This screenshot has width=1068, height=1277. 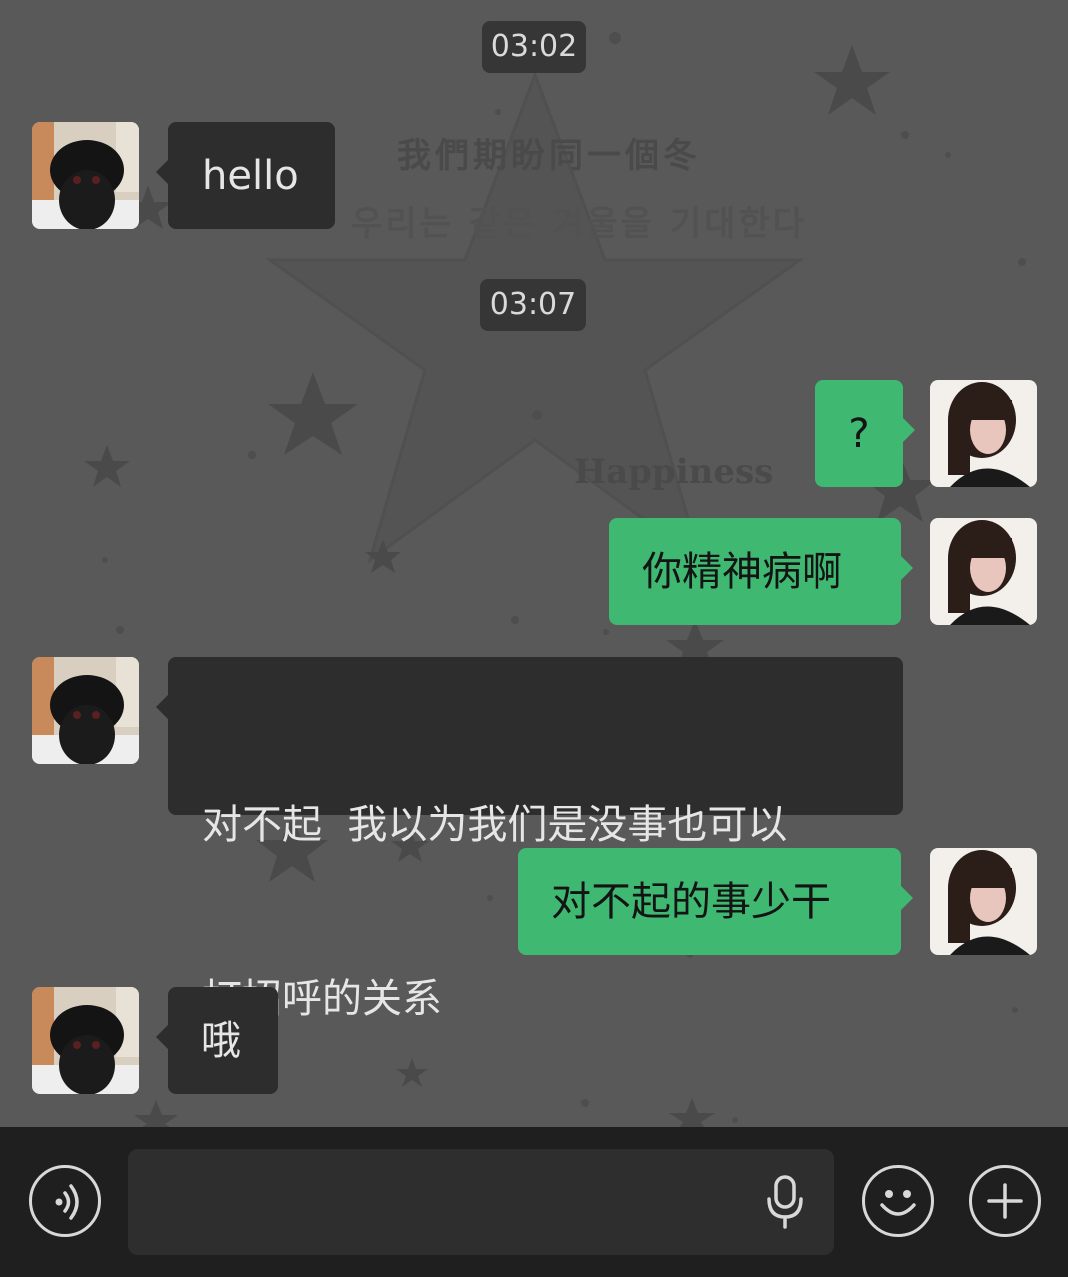 I want to click on outgoing-message-bubble: 你精神病啊, so click(x=761, y=571).